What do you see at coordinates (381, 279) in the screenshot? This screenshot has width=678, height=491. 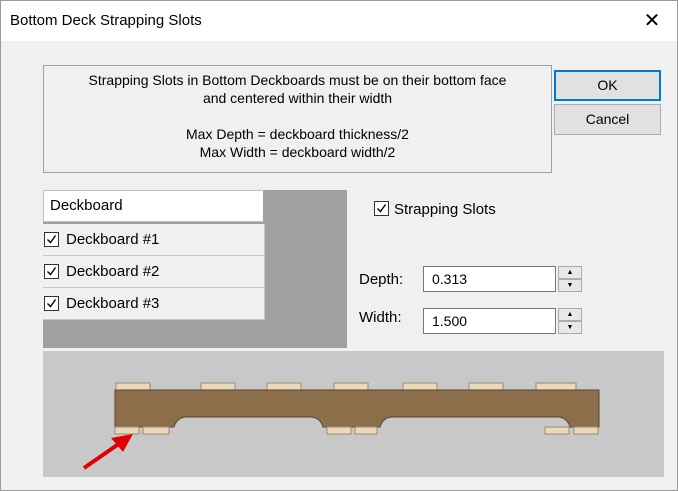 I see `depth-label: Depth:` at bounding box center [381, 279].